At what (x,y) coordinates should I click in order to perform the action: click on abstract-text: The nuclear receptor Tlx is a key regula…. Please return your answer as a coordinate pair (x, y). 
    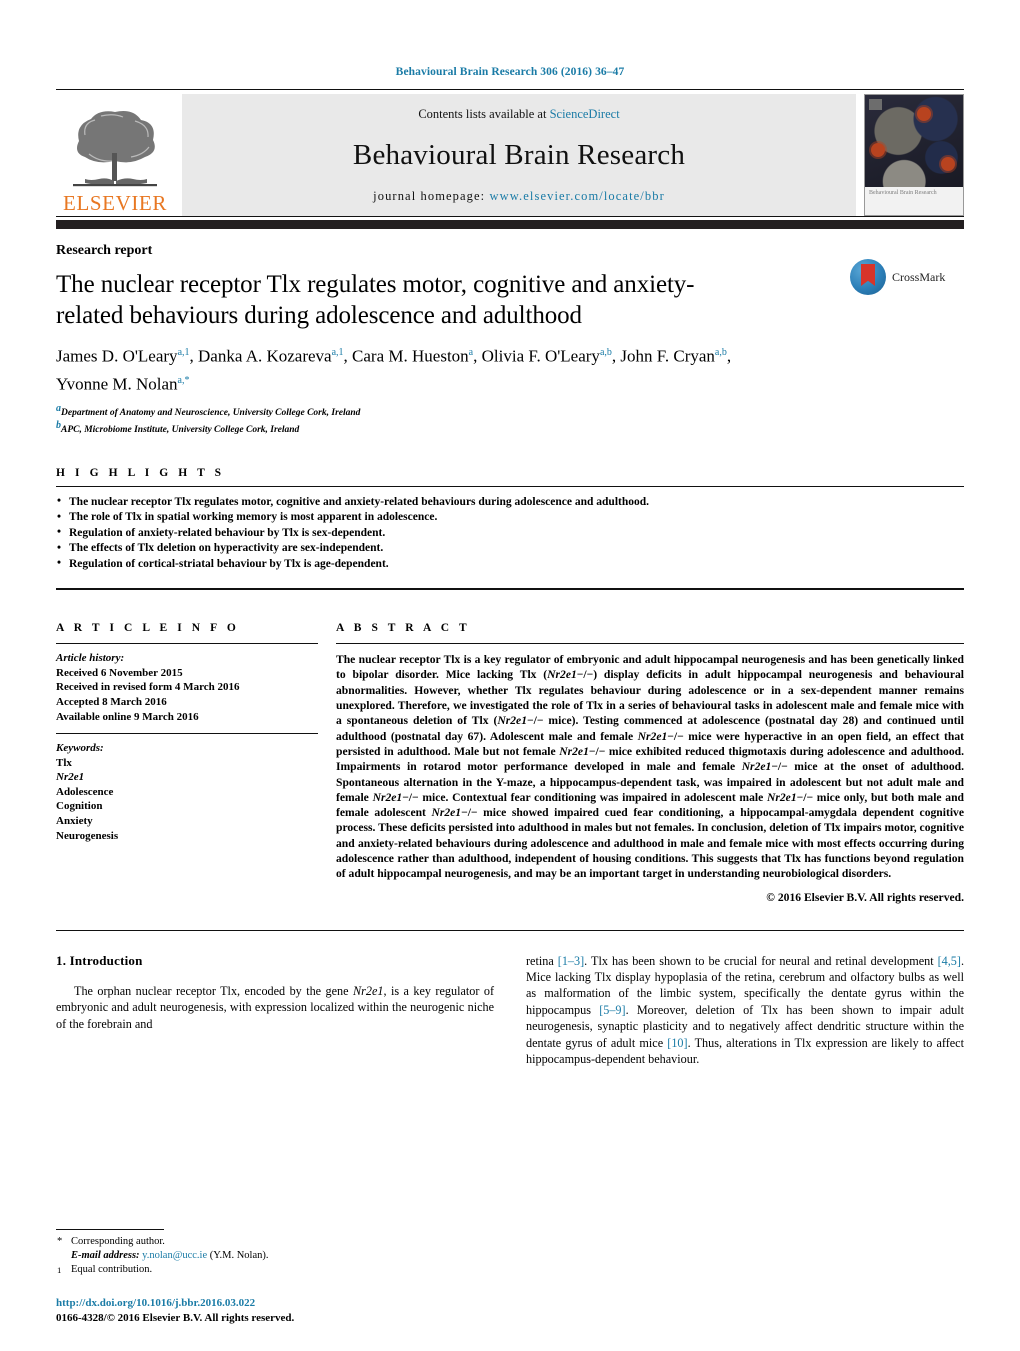
    Looking at the image, I should click on (650, 767).